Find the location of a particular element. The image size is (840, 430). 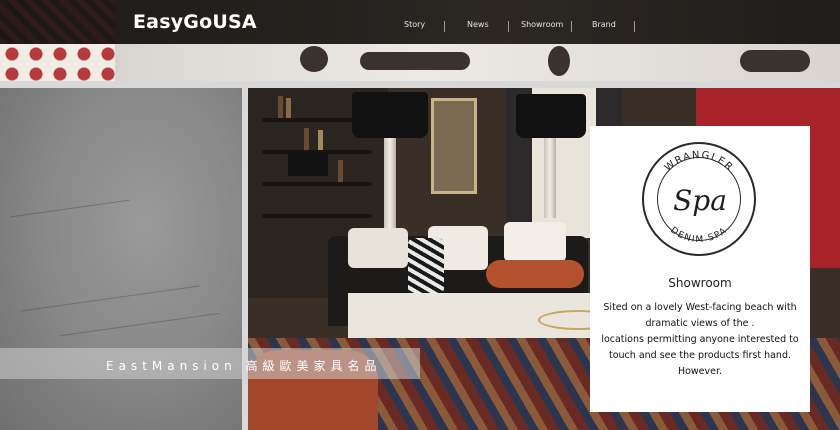

top-banner-image is located at coordinates (420, 62).